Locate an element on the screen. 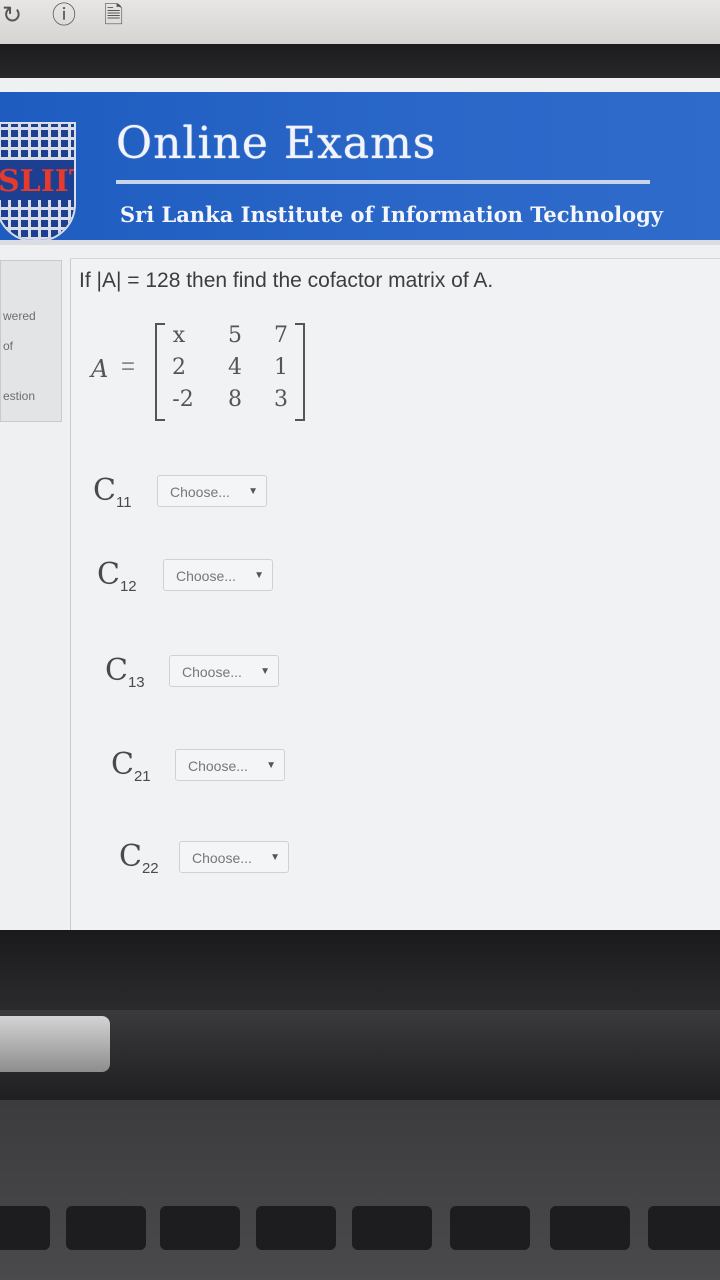 The height and width of the screenshot is (1280, 720). cofactor-c11-select: Choose... ▼ is located at coordinates (212, 491).